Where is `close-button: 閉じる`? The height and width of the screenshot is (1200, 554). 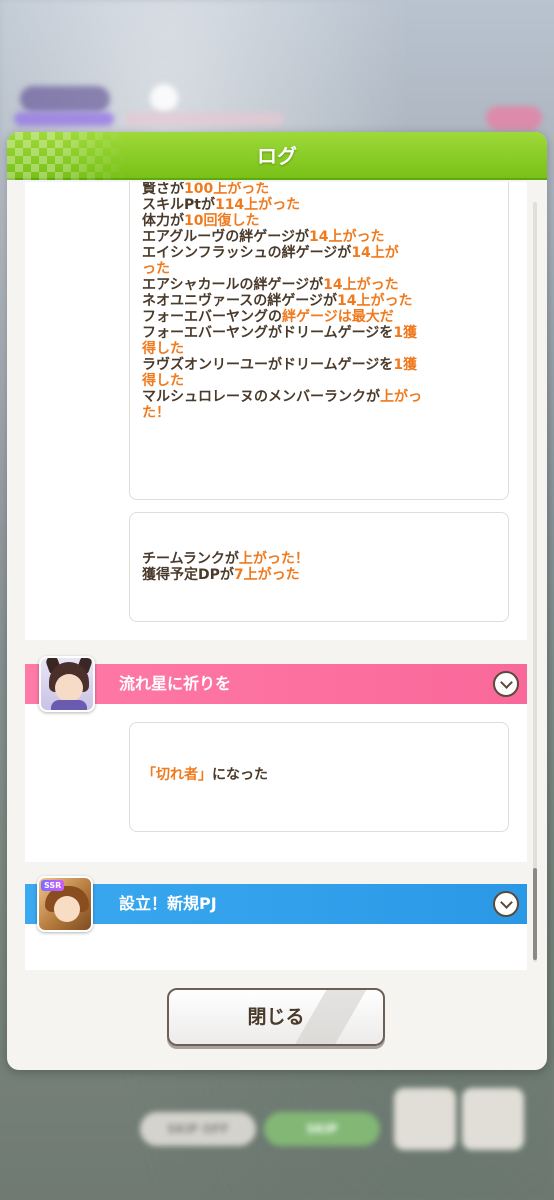 close-button: 閉じる is located at coordinates (276, 1017).